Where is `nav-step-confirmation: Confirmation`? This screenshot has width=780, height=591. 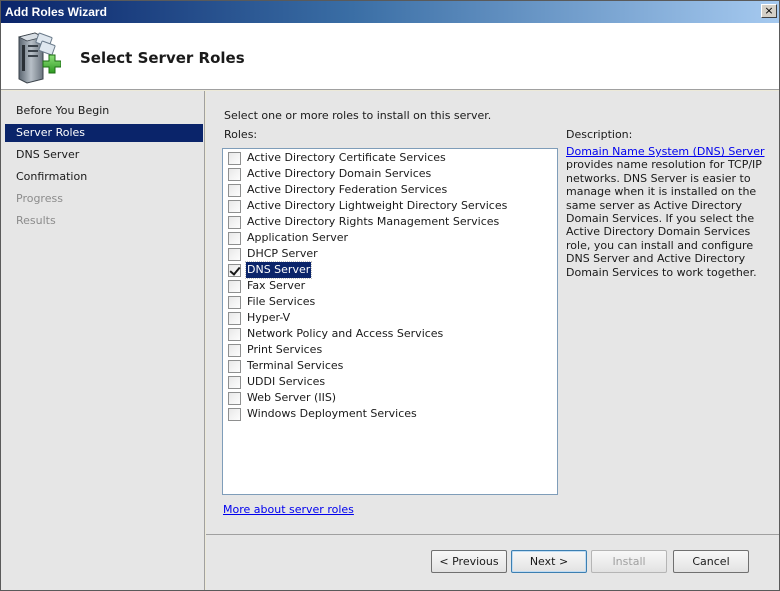
nav-step-confirmation: Confirmation is located at coordinates (104, 177).